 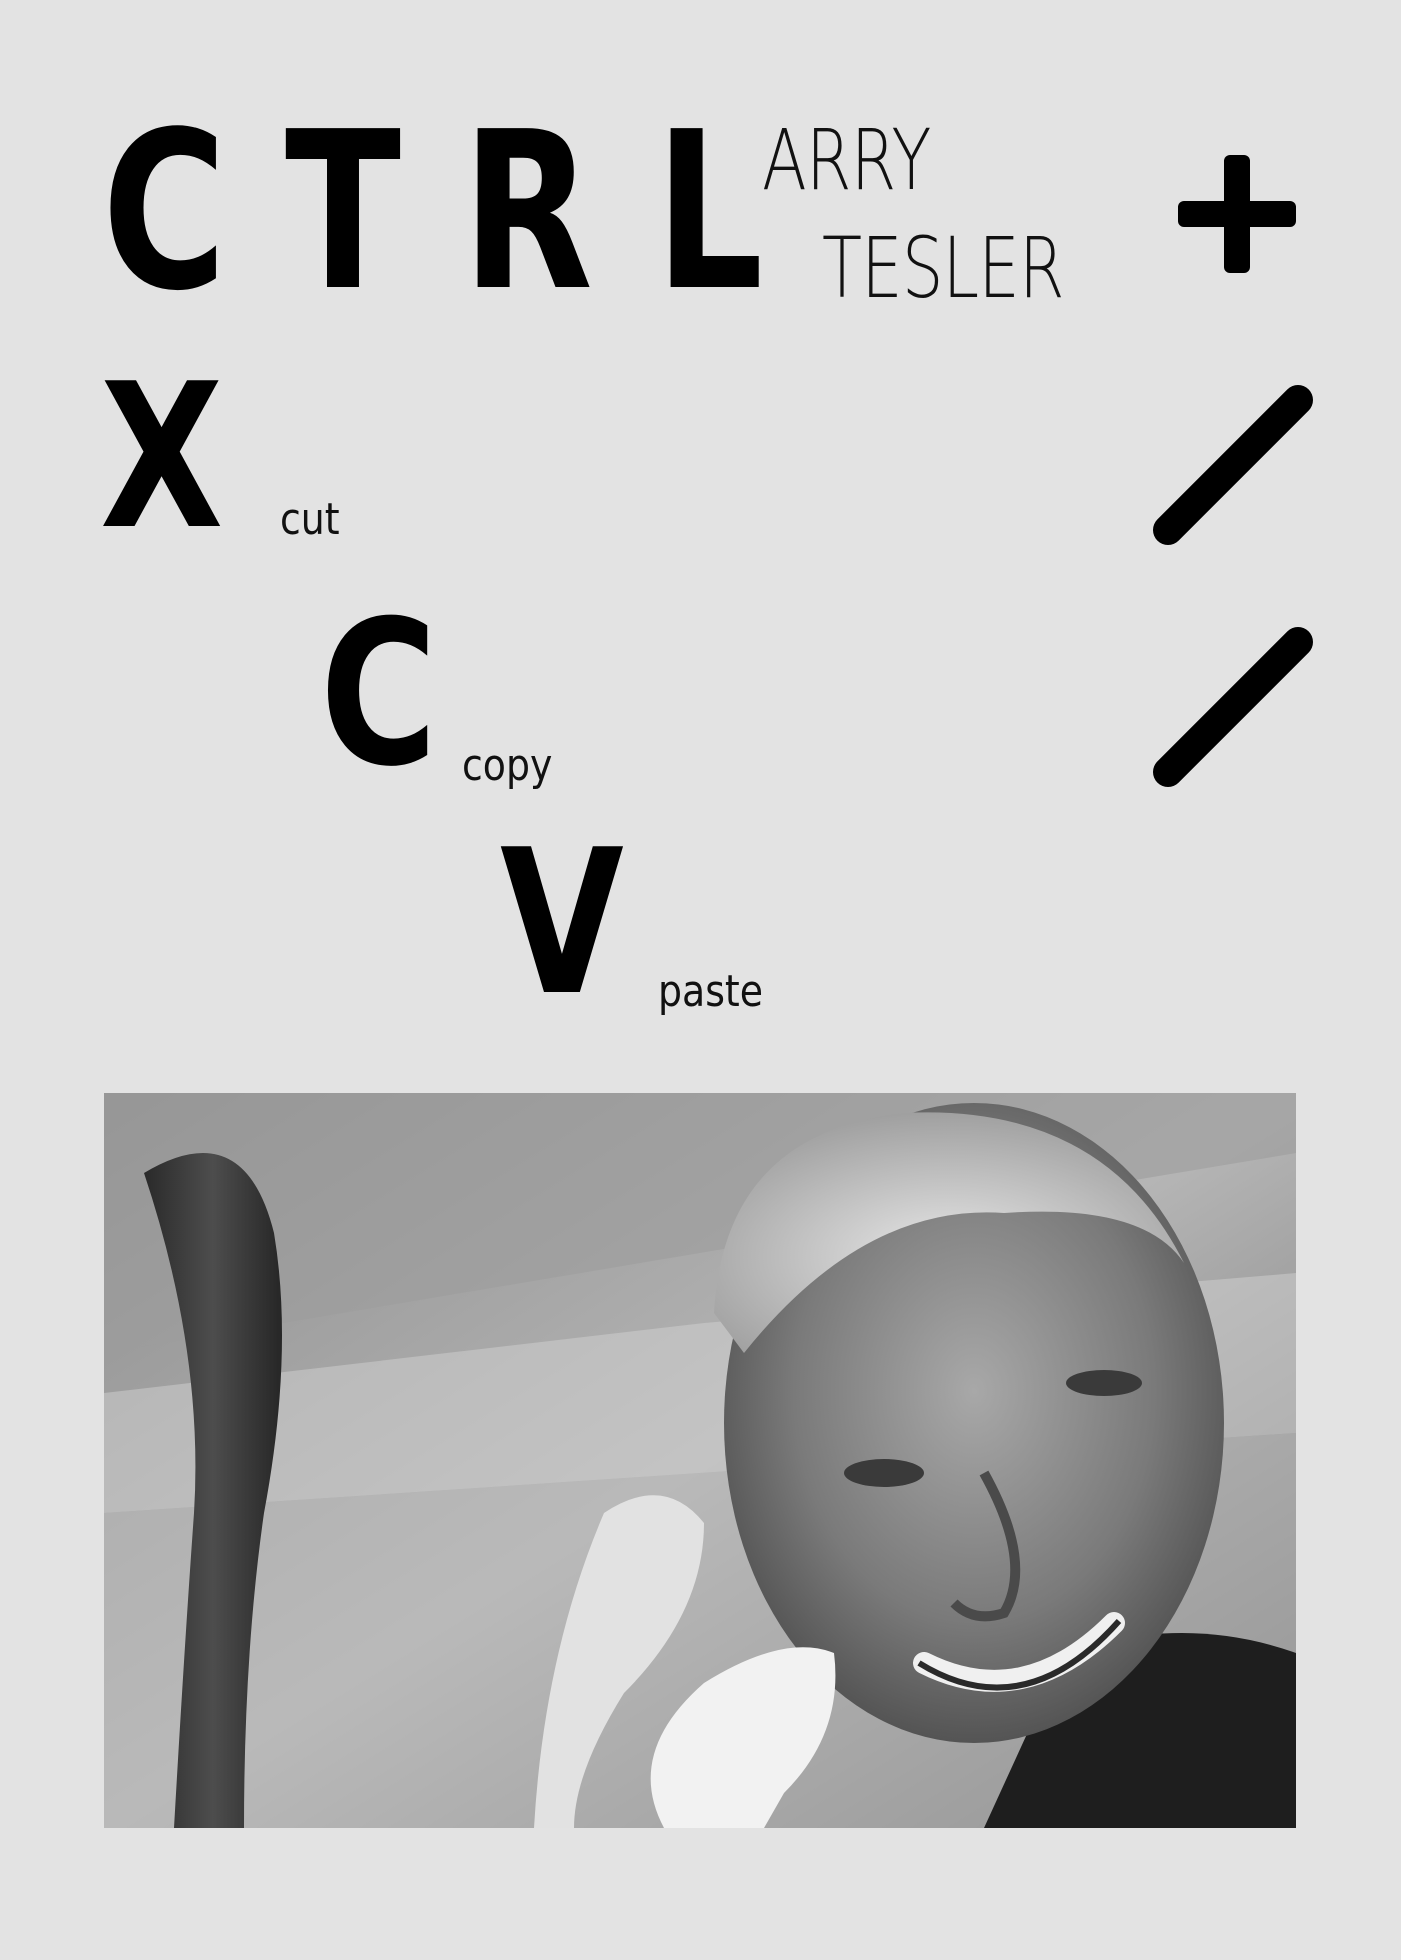 What do you see at coordinates (943, 268) in the screenshot?
I see `name-line-last: TESLER` at bounding box center [943, 268].